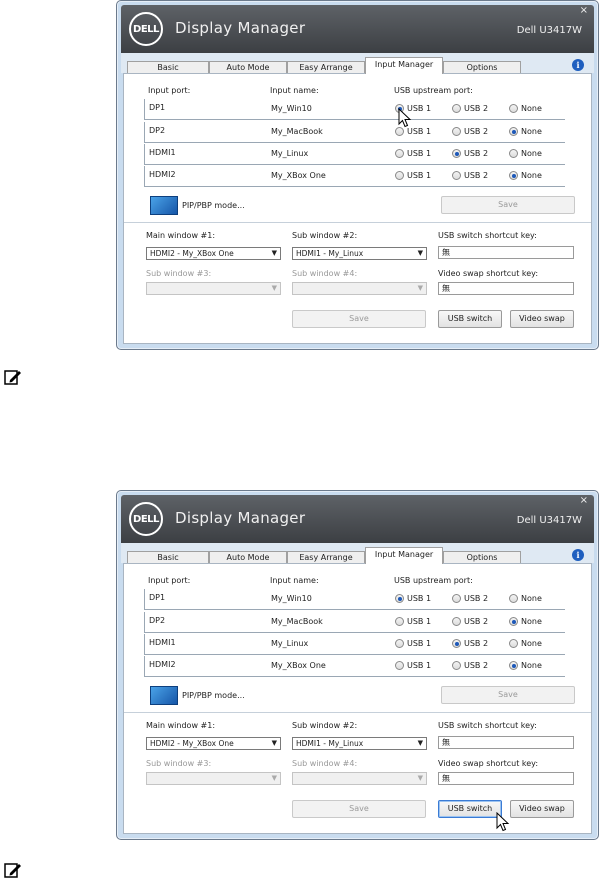 This screenshot has height=885, width=601. Describe the element at coordinates (162, 642) in the screenshot. I see `input-port: HDMI1` at that location.